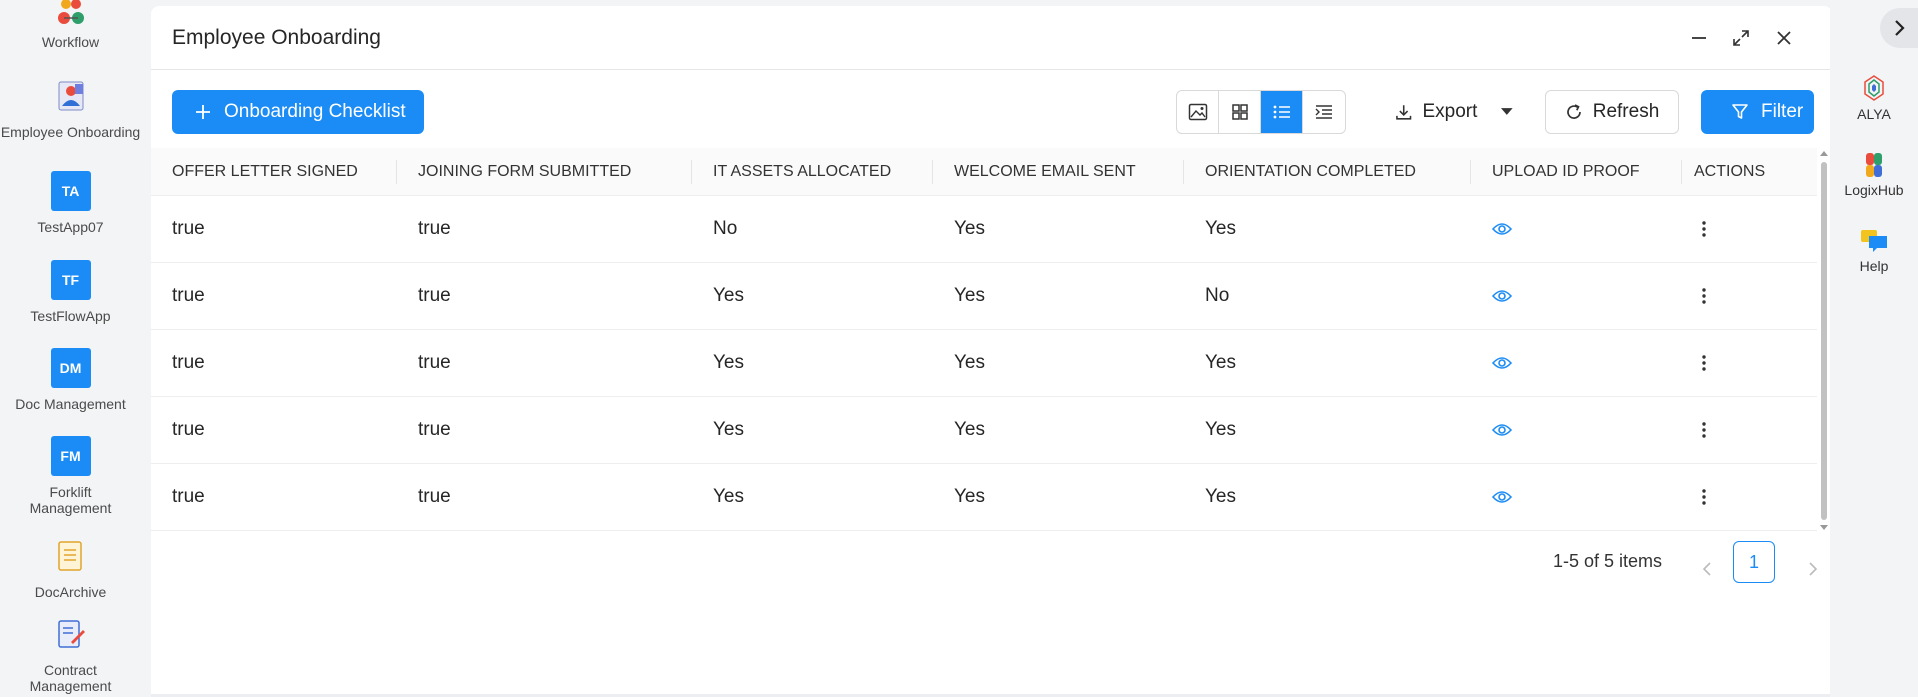 The height and width of the screenshot is (697, 1918). What do you see at coordinates (1404, 112) in the screenshot?
I see `download-icon` at bounding box center [1404, 112].